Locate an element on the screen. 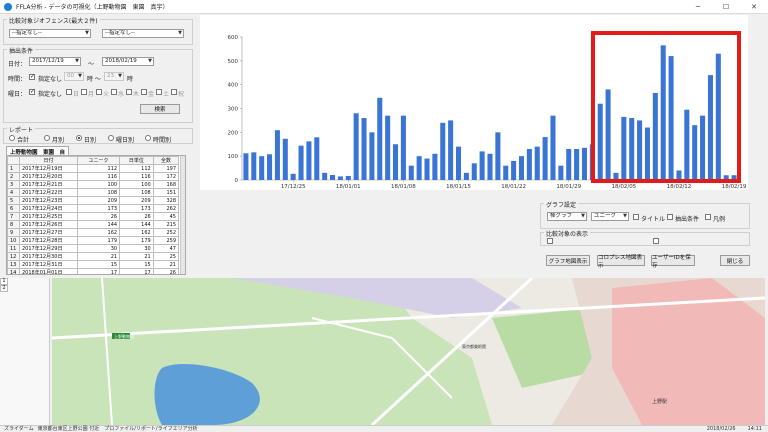 This screenshot has height=432, width=768. row-date: 2018年01月01日 is located at coordinates (48, 271).